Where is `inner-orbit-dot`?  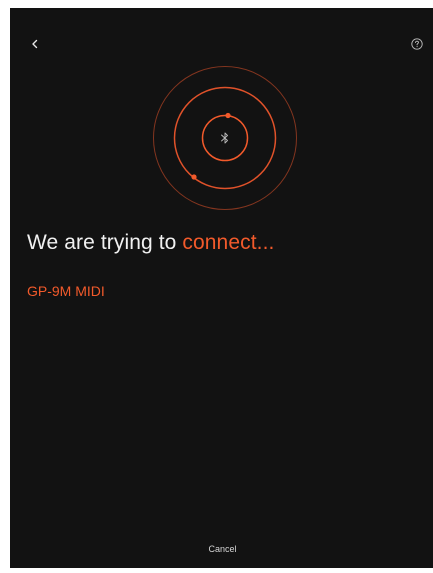 inner-orbit-dot is located at coordinates (228, 115).